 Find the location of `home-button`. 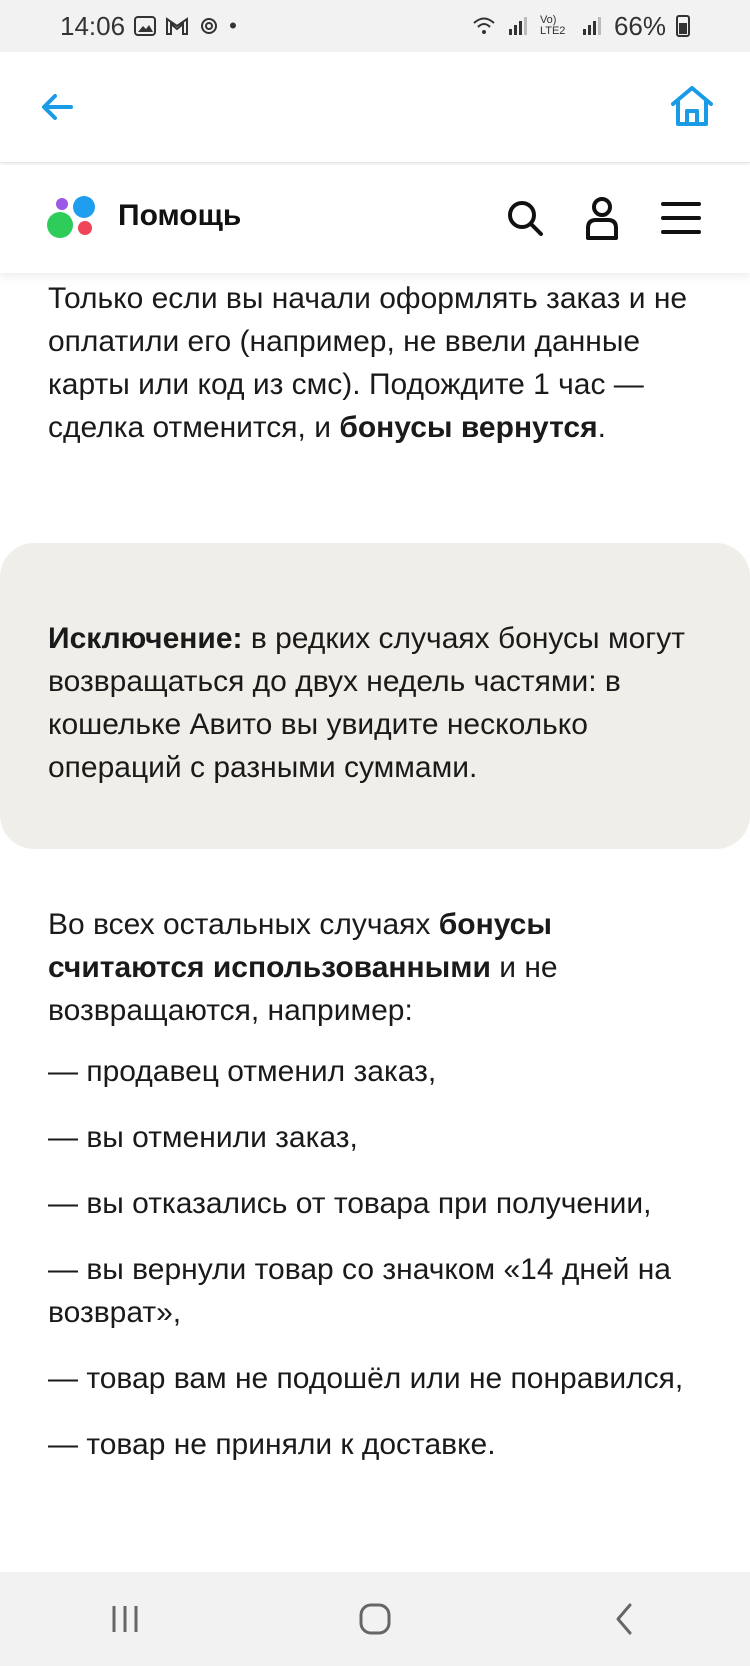

home-button is located at coordinates (692, 106).